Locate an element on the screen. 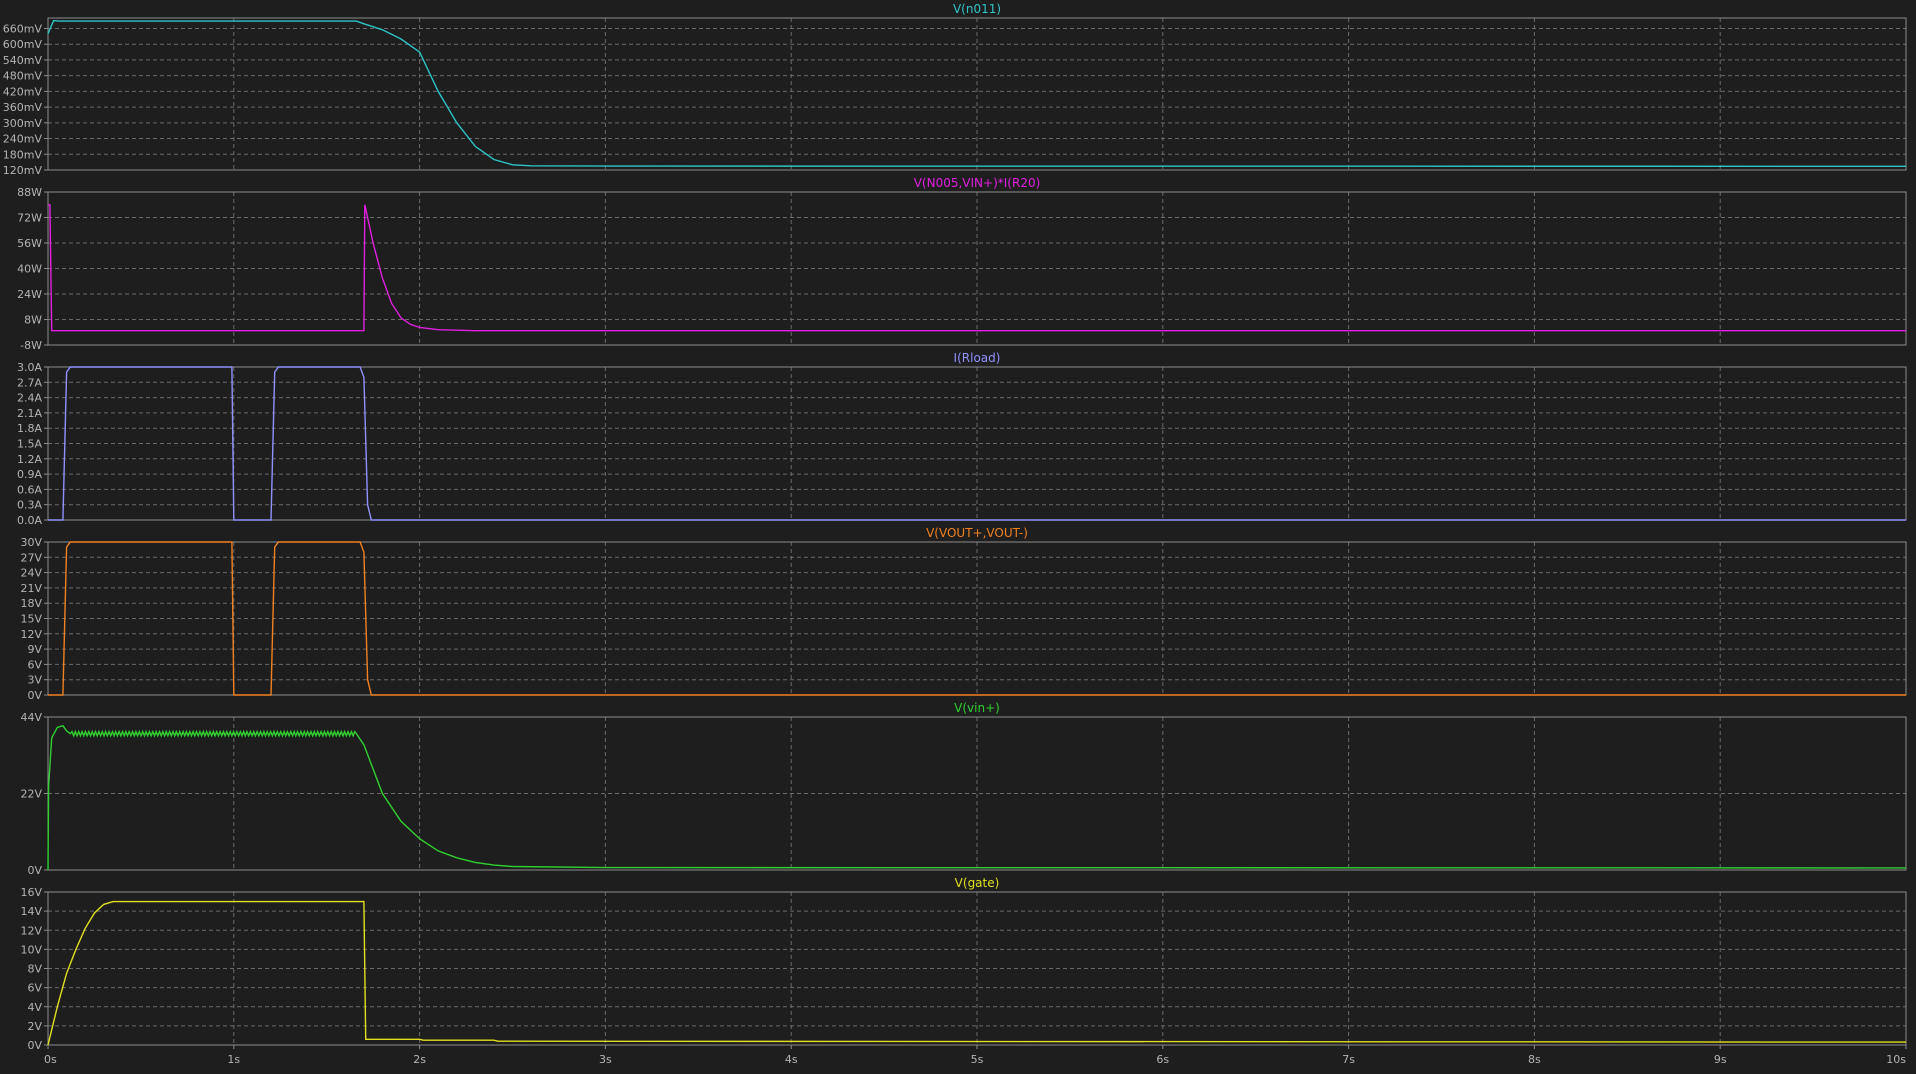 The width and height of the screenshot is (1916, 1074). y-tick-label: 21V is located at coordinates (31, 588).